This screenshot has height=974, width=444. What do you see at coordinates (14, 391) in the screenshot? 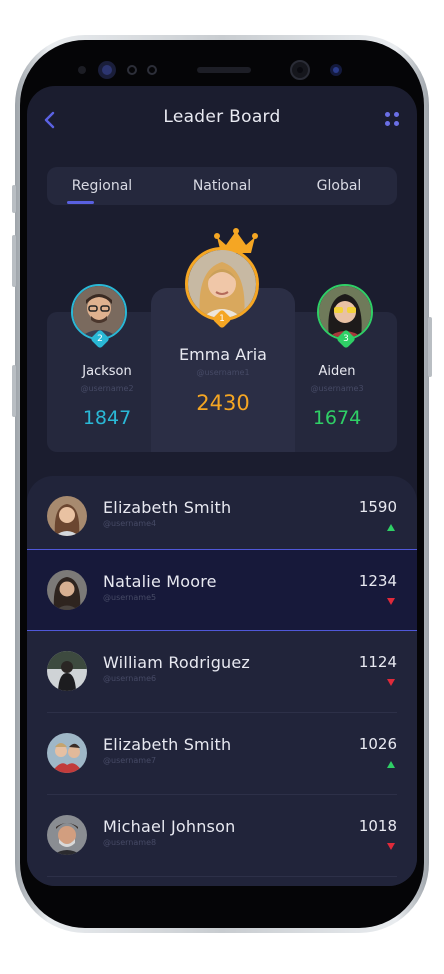
I see `bixby-button` at bounding box center [14, 391].